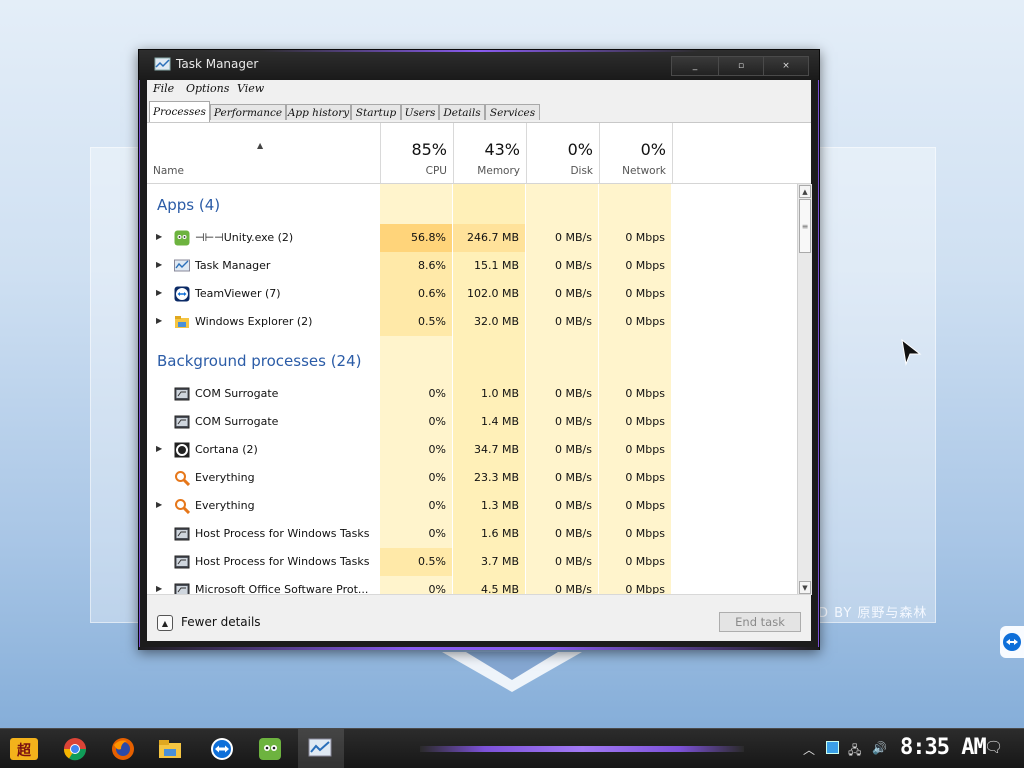 Image resolution: width=1024 pixels, height=768 pixels. I want to click on svg-text: 超, so click(24, 750).